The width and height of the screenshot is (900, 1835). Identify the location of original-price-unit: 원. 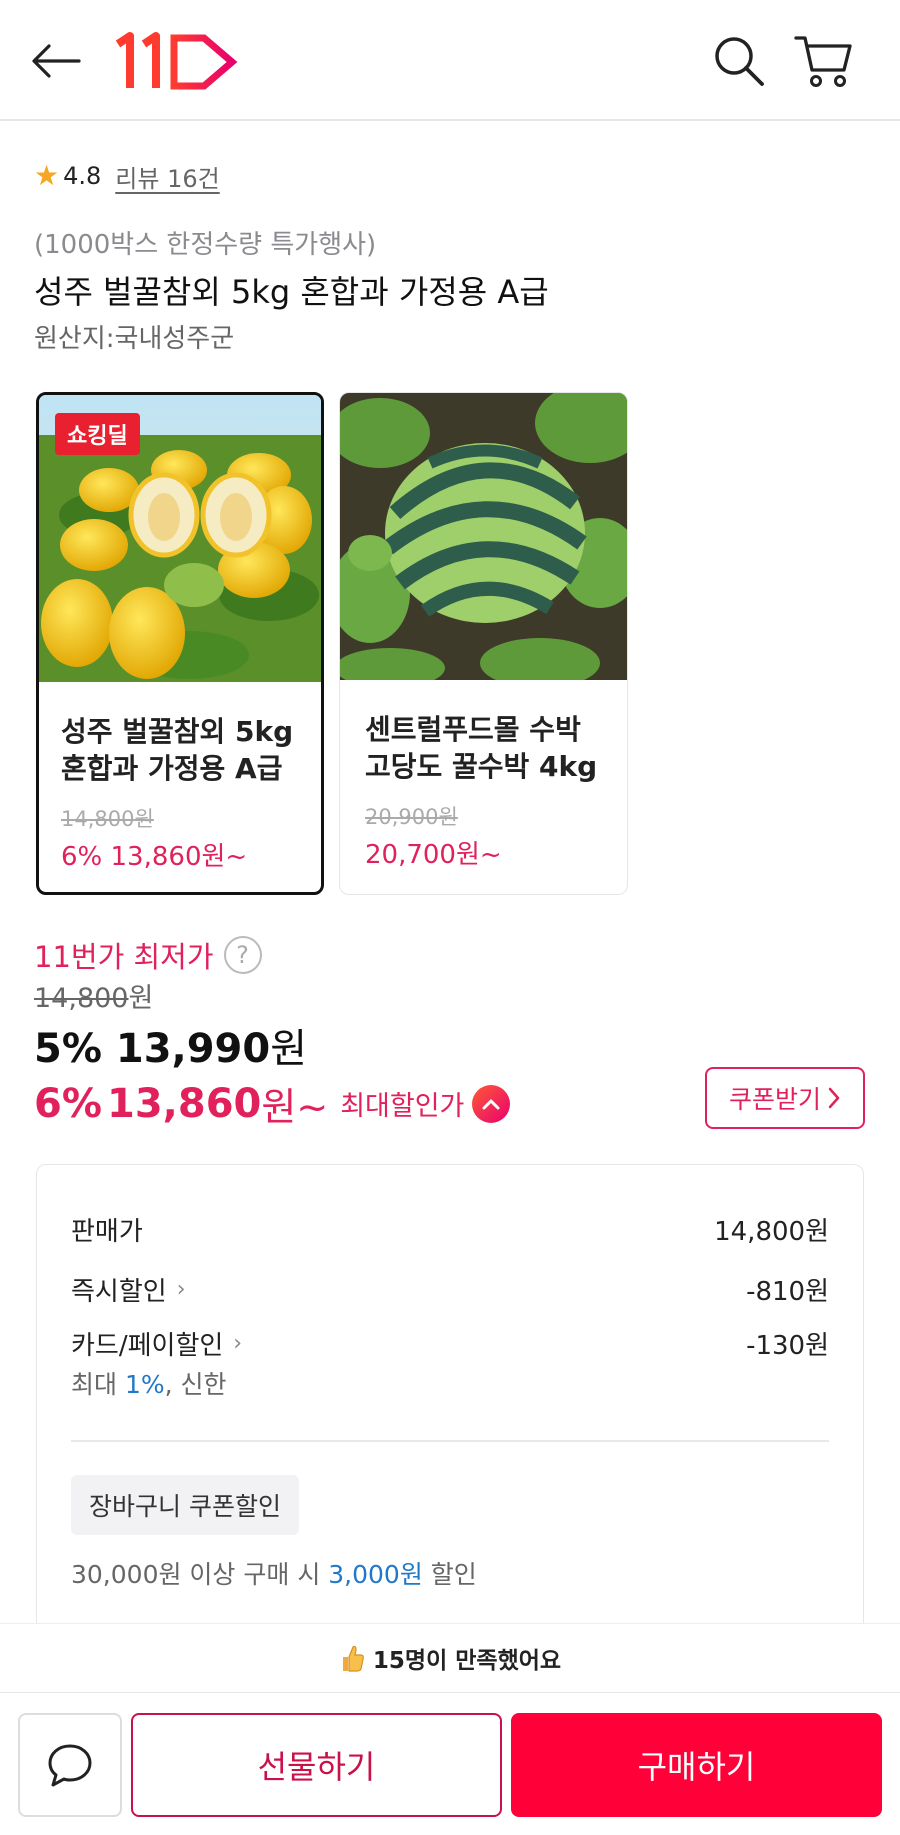
(141, 998).